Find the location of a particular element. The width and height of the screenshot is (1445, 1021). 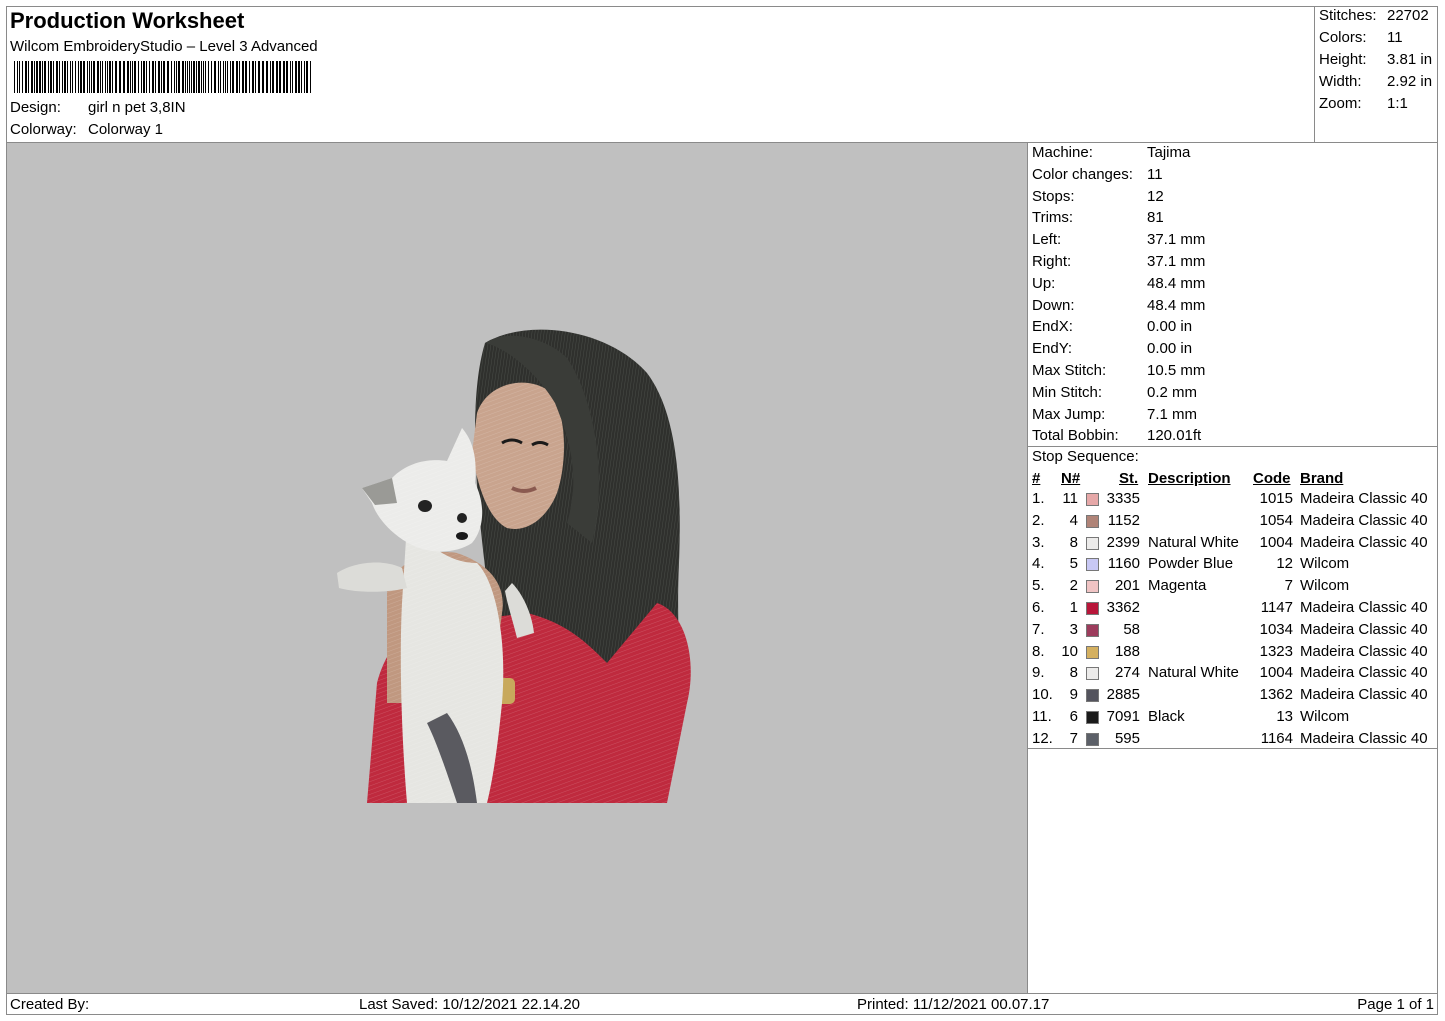

stat-label: Zoom: is located at coordinates (1340, 103).